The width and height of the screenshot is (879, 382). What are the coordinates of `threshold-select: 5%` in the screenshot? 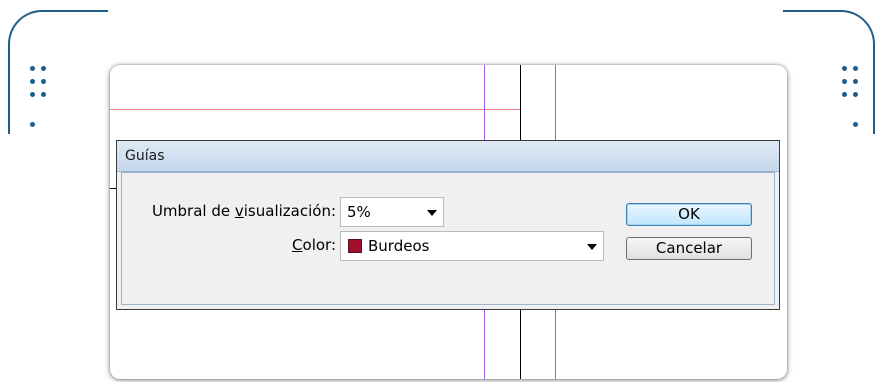 It's located at (392, 212).